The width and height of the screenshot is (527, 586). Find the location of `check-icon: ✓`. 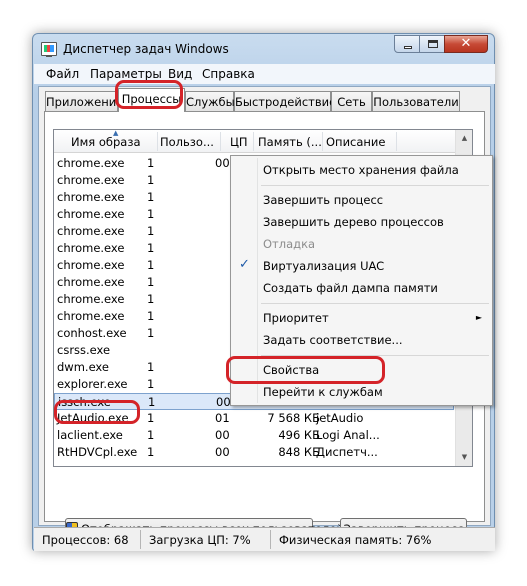

check-icon: ✓ is located at coordinates (244, 264).